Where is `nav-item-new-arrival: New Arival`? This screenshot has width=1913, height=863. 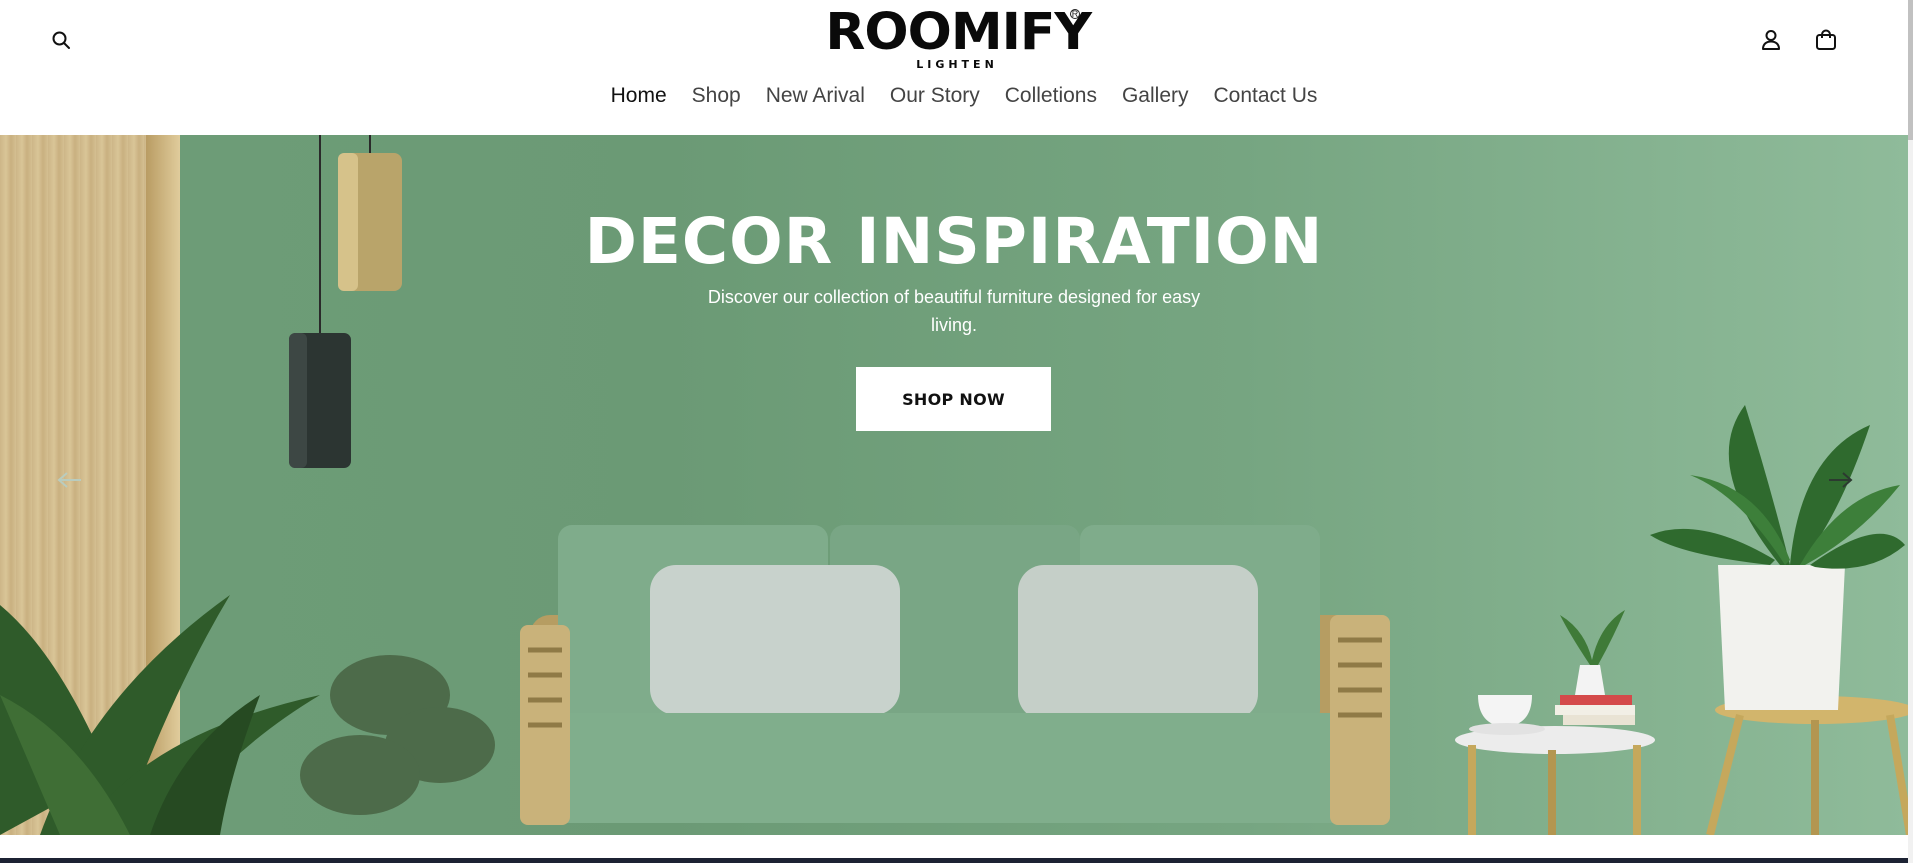
nav-item-new-arrival: New Arival is located at coordinates (815, 96).